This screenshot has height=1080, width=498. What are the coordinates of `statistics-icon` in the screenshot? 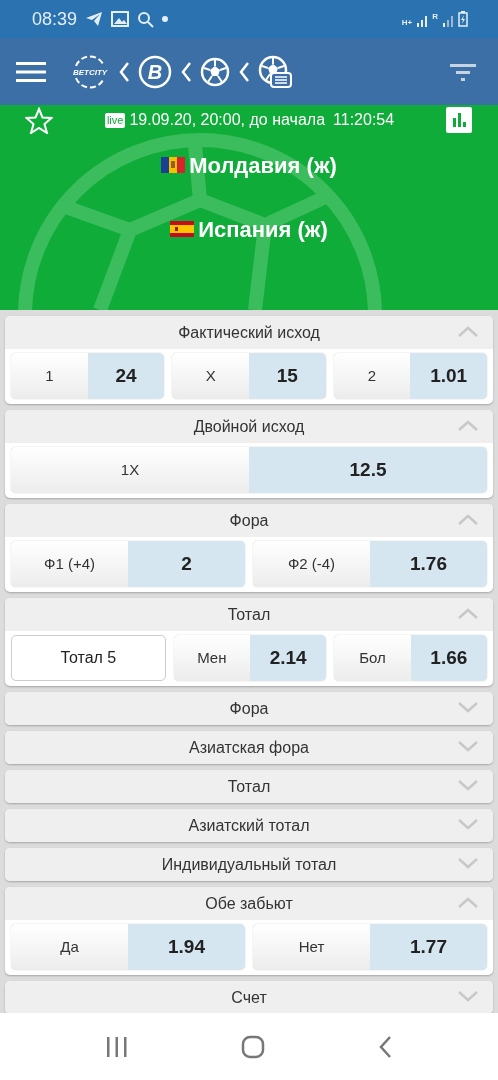 It's located at (459, 120).